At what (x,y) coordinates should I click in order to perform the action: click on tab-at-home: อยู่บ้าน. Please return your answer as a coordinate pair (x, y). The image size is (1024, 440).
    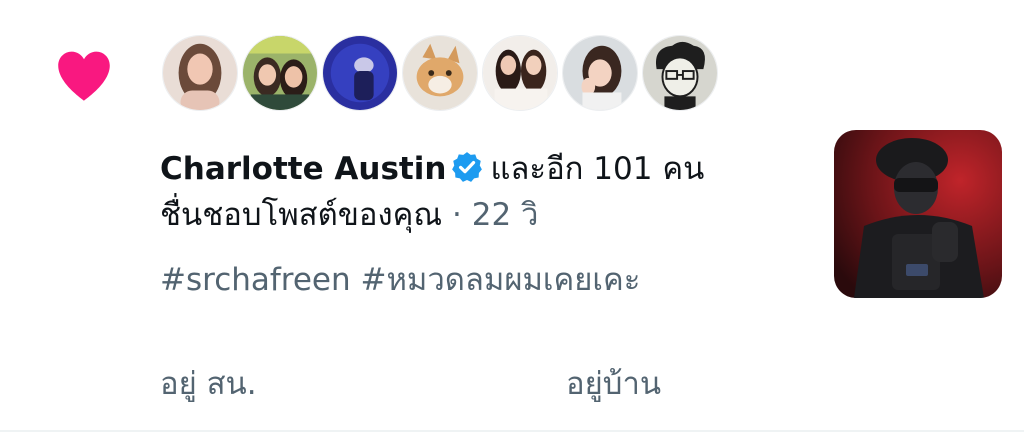
    Looking at the image, I should click on (613, 384).